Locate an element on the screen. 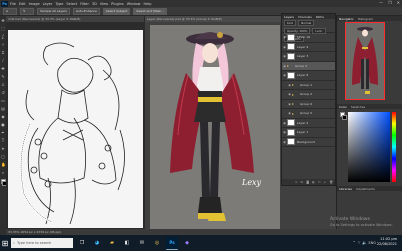 This screenshot has width=402, height=251. store-icon: ◧ is located at coordinates (127, 243).